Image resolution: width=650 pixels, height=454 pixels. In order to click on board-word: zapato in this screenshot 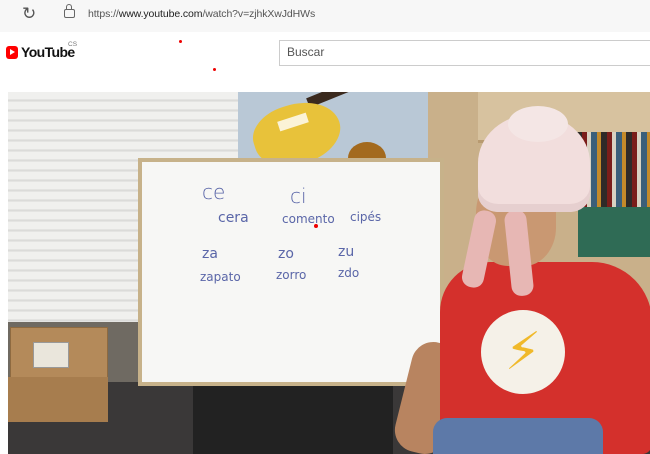, I will do `click(220, 277)`.